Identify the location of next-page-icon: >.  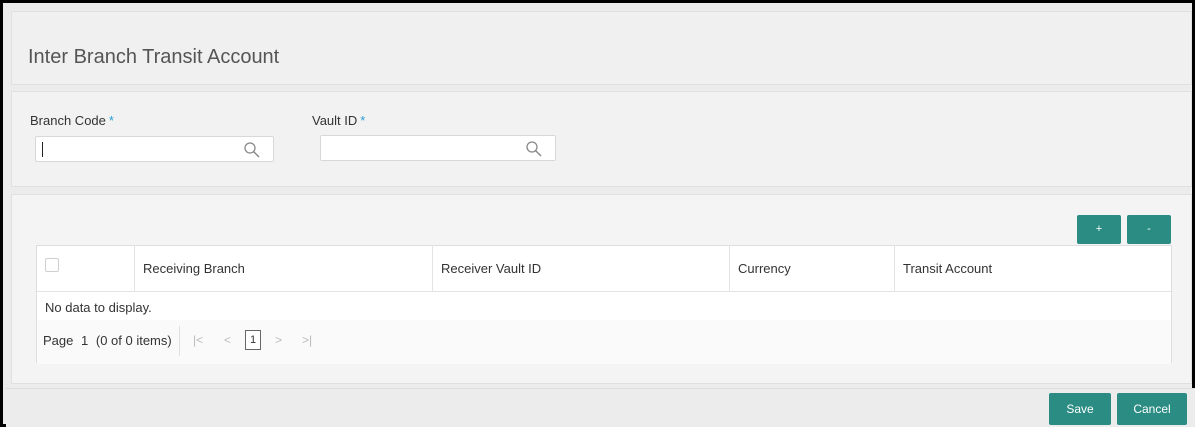
(278, 340).